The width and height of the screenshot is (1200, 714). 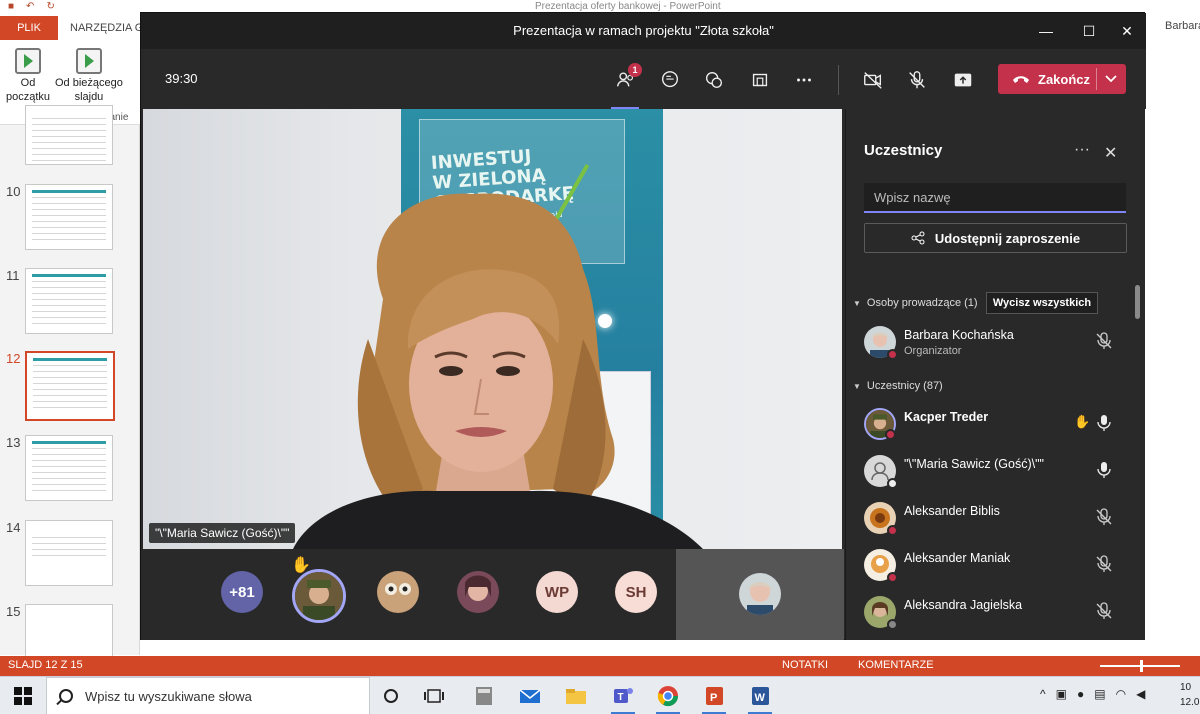 I want to click on chrome-icon, so click(x=668, y=698).